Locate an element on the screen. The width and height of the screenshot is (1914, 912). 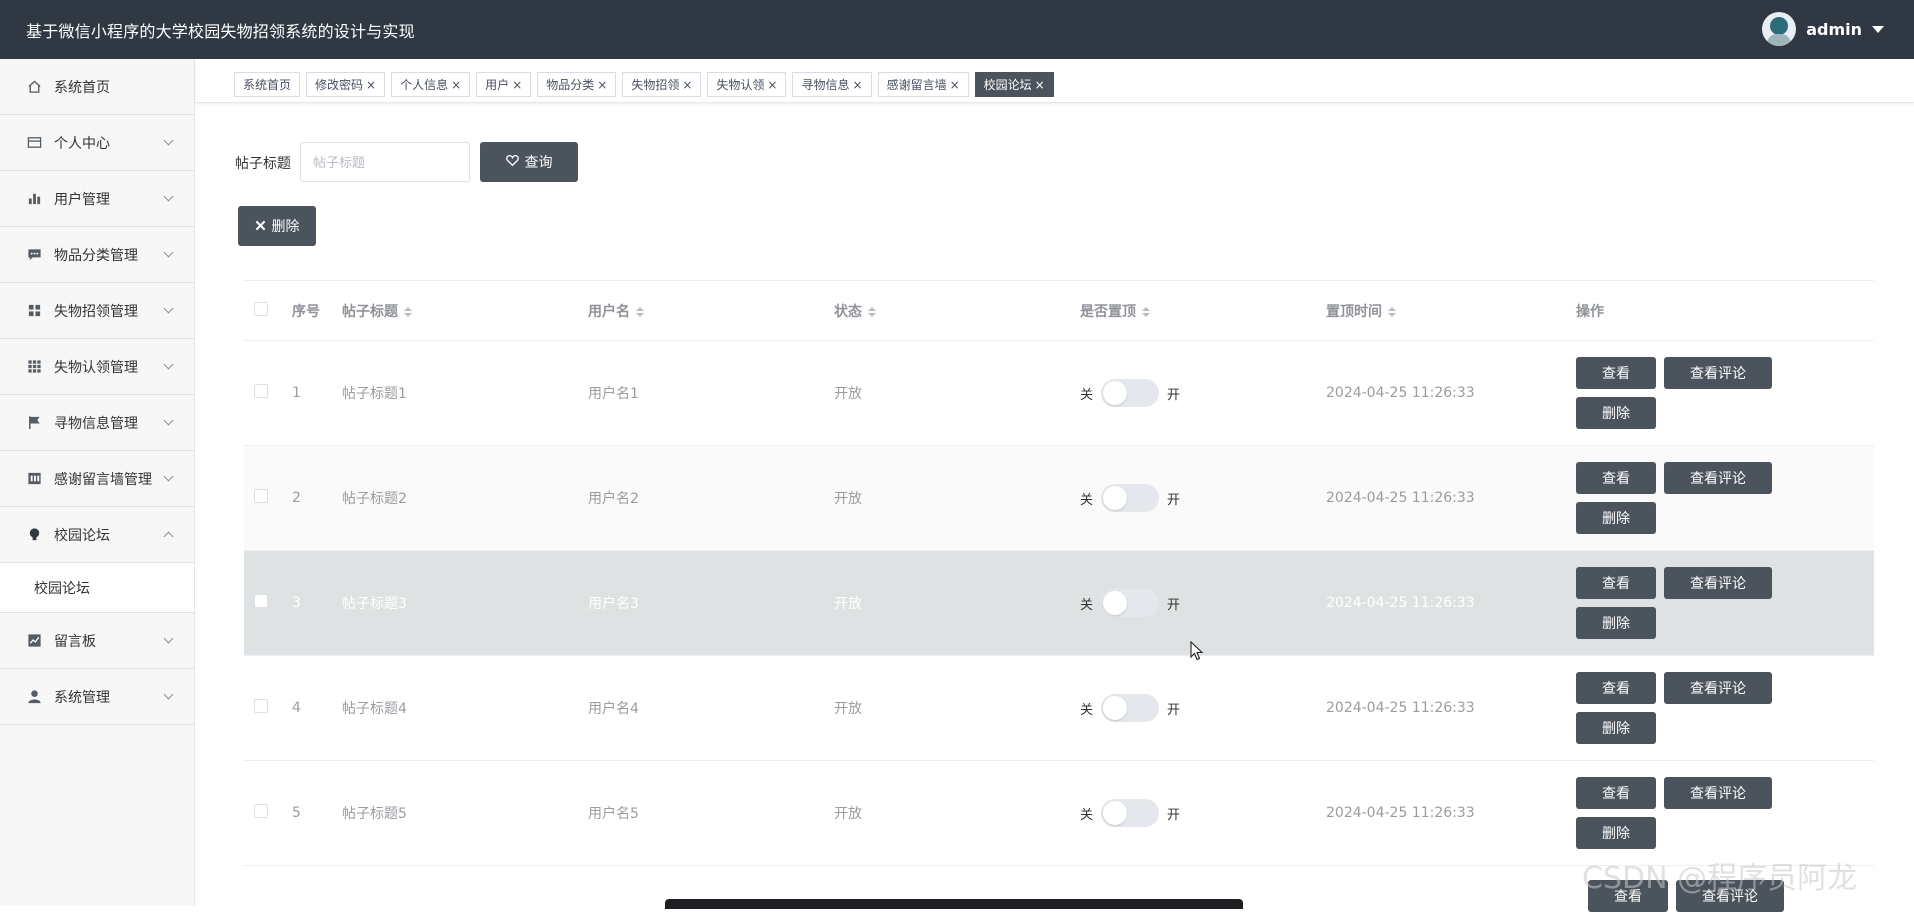
sidebar-subitem-forum: 校园论坛 is located at coordinates (97, 588).